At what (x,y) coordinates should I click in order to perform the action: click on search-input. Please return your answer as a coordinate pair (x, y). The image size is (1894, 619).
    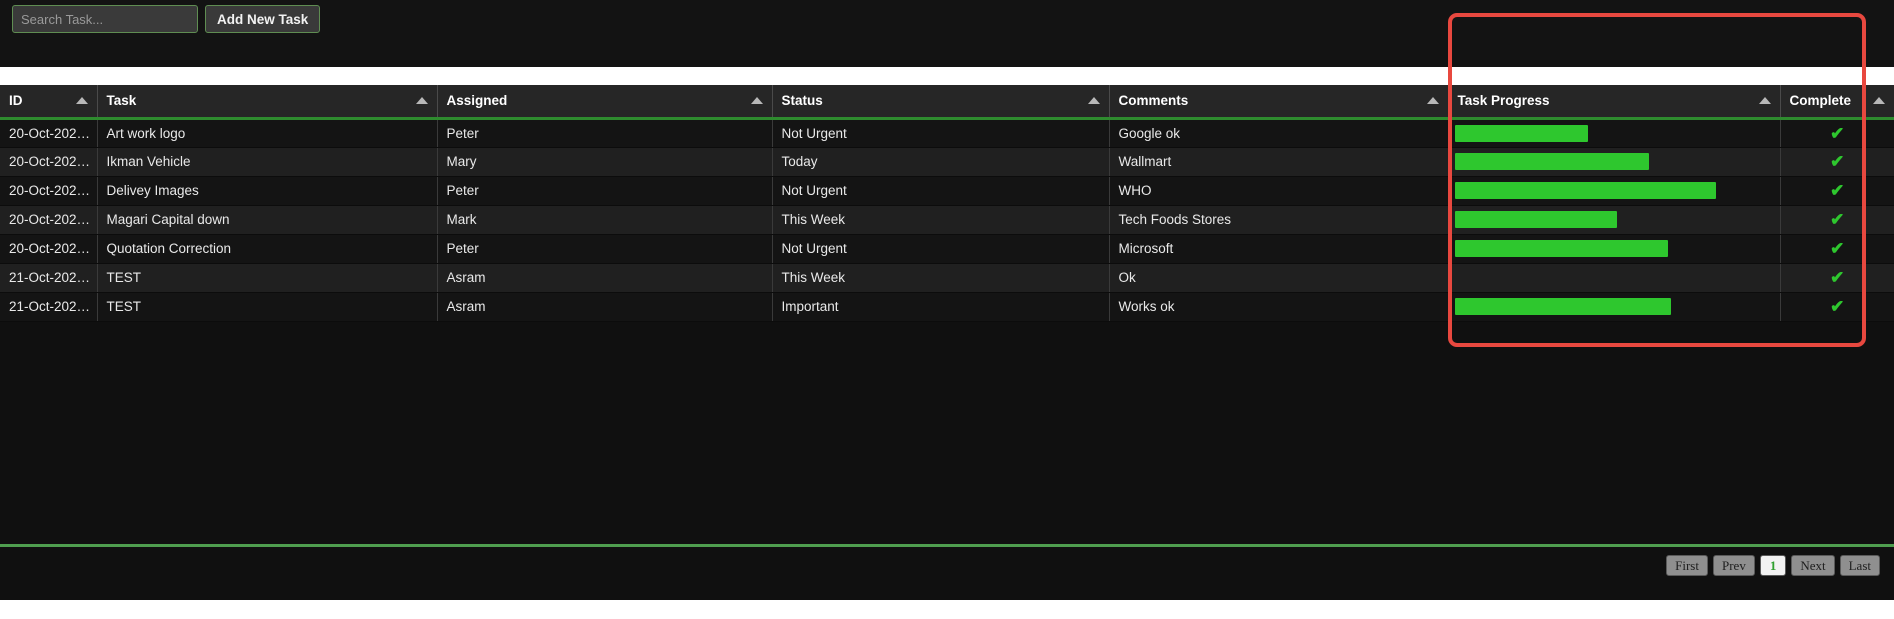
    Looking at the image, I should click on (105, 19).